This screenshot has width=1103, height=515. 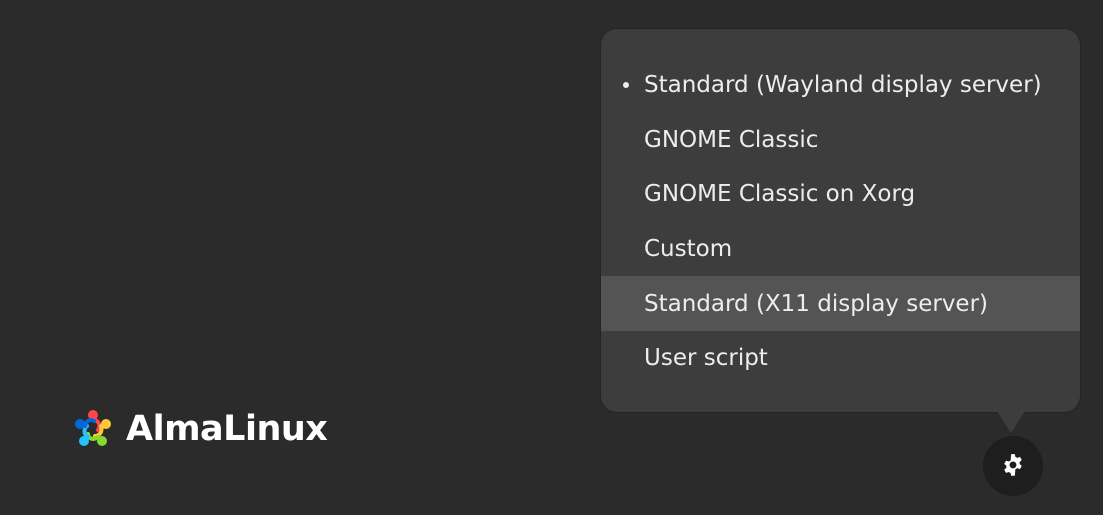 What do you see at coordinates (731, 139) in the screenshot?
I see `session-item-label: GNOME Classic` at bounding box center [731, 139].